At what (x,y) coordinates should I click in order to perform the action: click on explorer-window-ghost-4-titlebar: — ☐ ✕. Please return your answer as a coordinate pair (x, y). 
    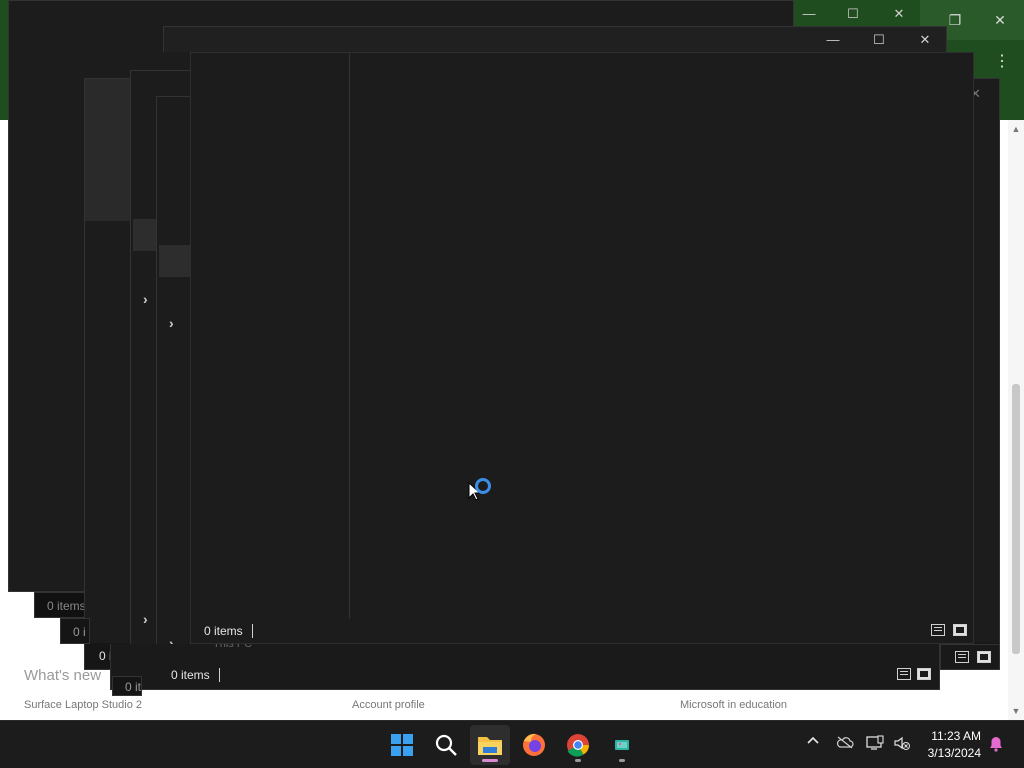
    Looking at the image, I should click on (555, 39).